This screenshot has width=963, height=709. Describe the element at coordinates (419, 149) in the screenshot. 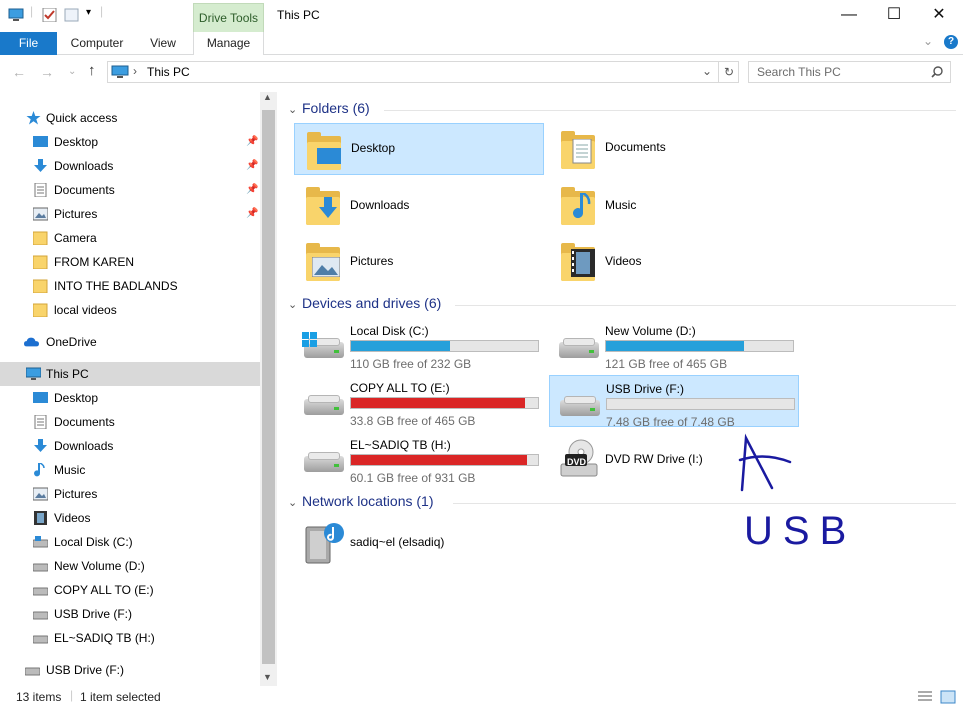

I see `folder-tile-desktop: Desktop` at that location.